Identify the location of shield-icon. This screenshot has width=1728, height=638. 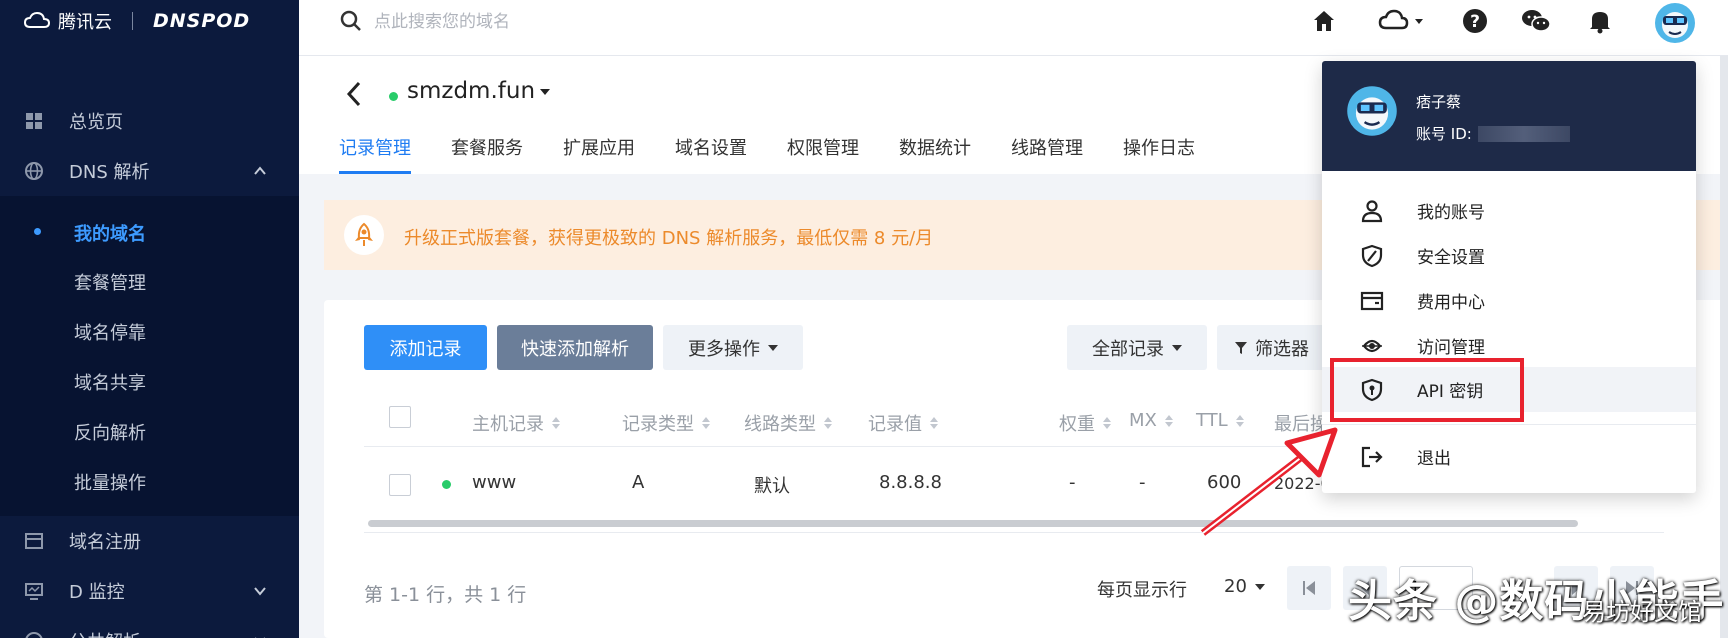
(1372, 255).